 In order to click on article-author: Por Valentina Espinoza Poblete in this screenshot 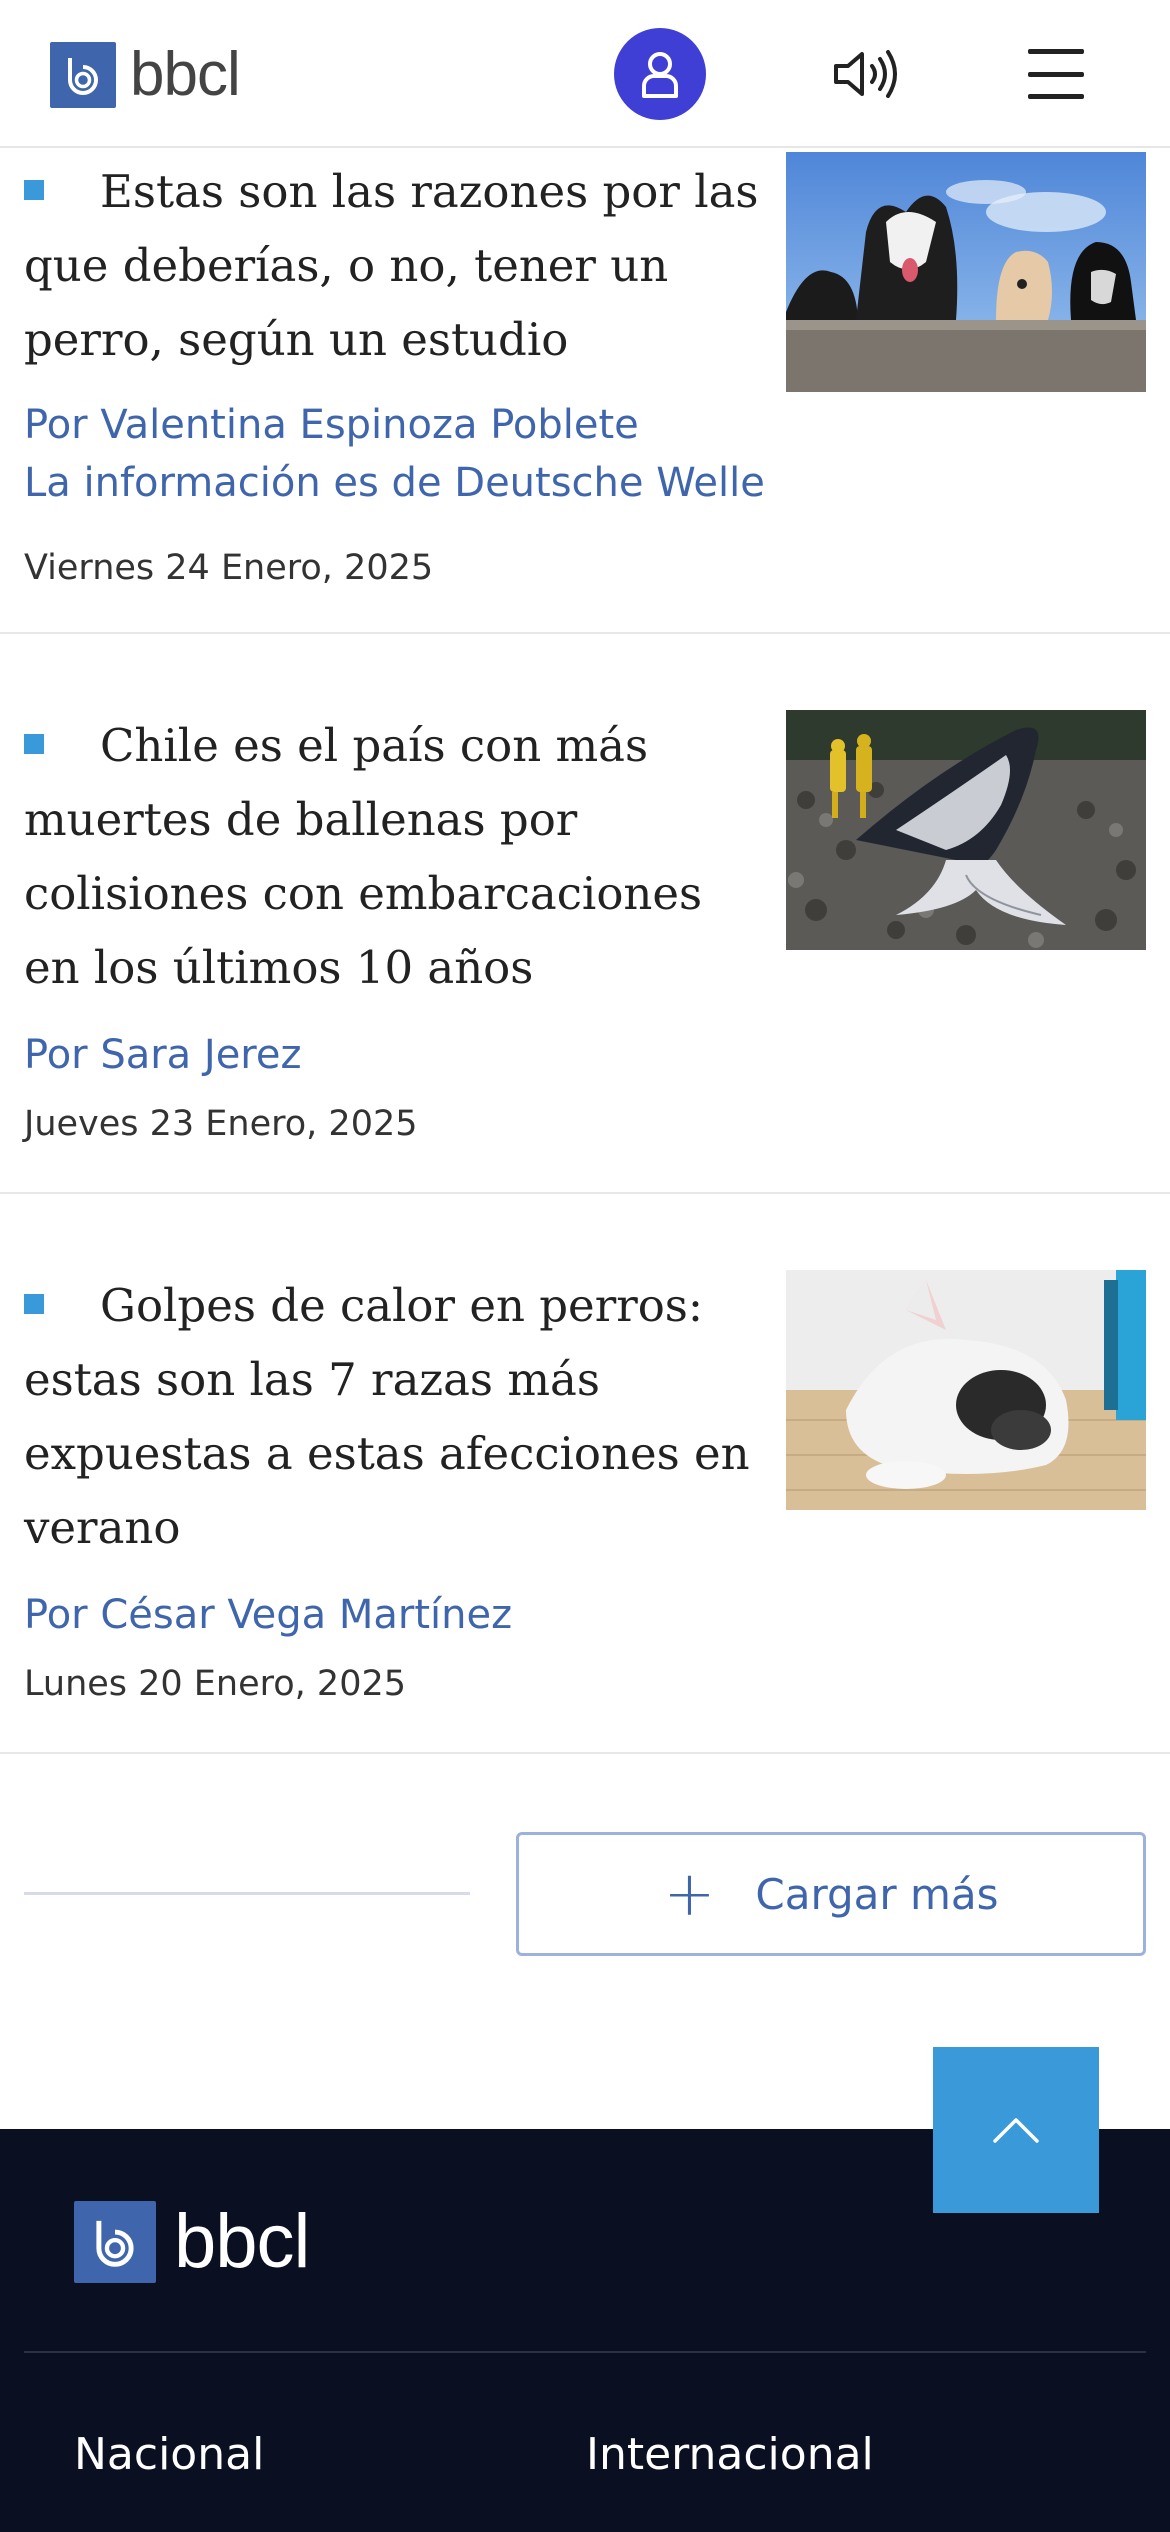, I will do `click(404, 425)`.